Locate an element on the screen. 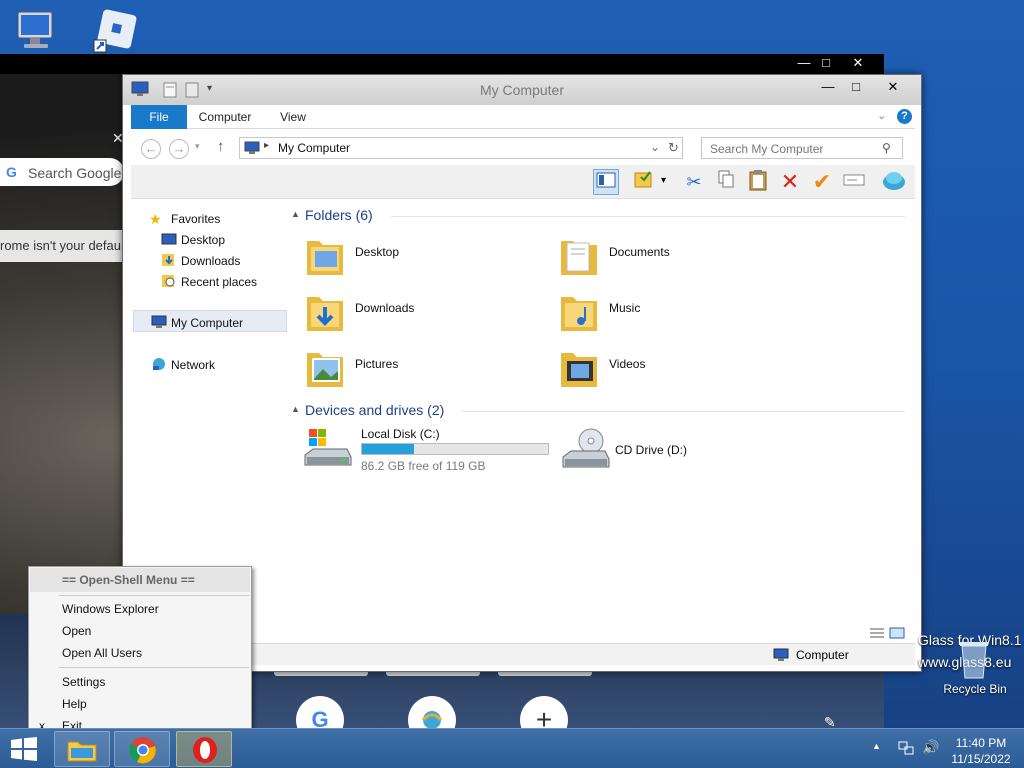  google-g-icon: G is located at coordinates (11, 172).